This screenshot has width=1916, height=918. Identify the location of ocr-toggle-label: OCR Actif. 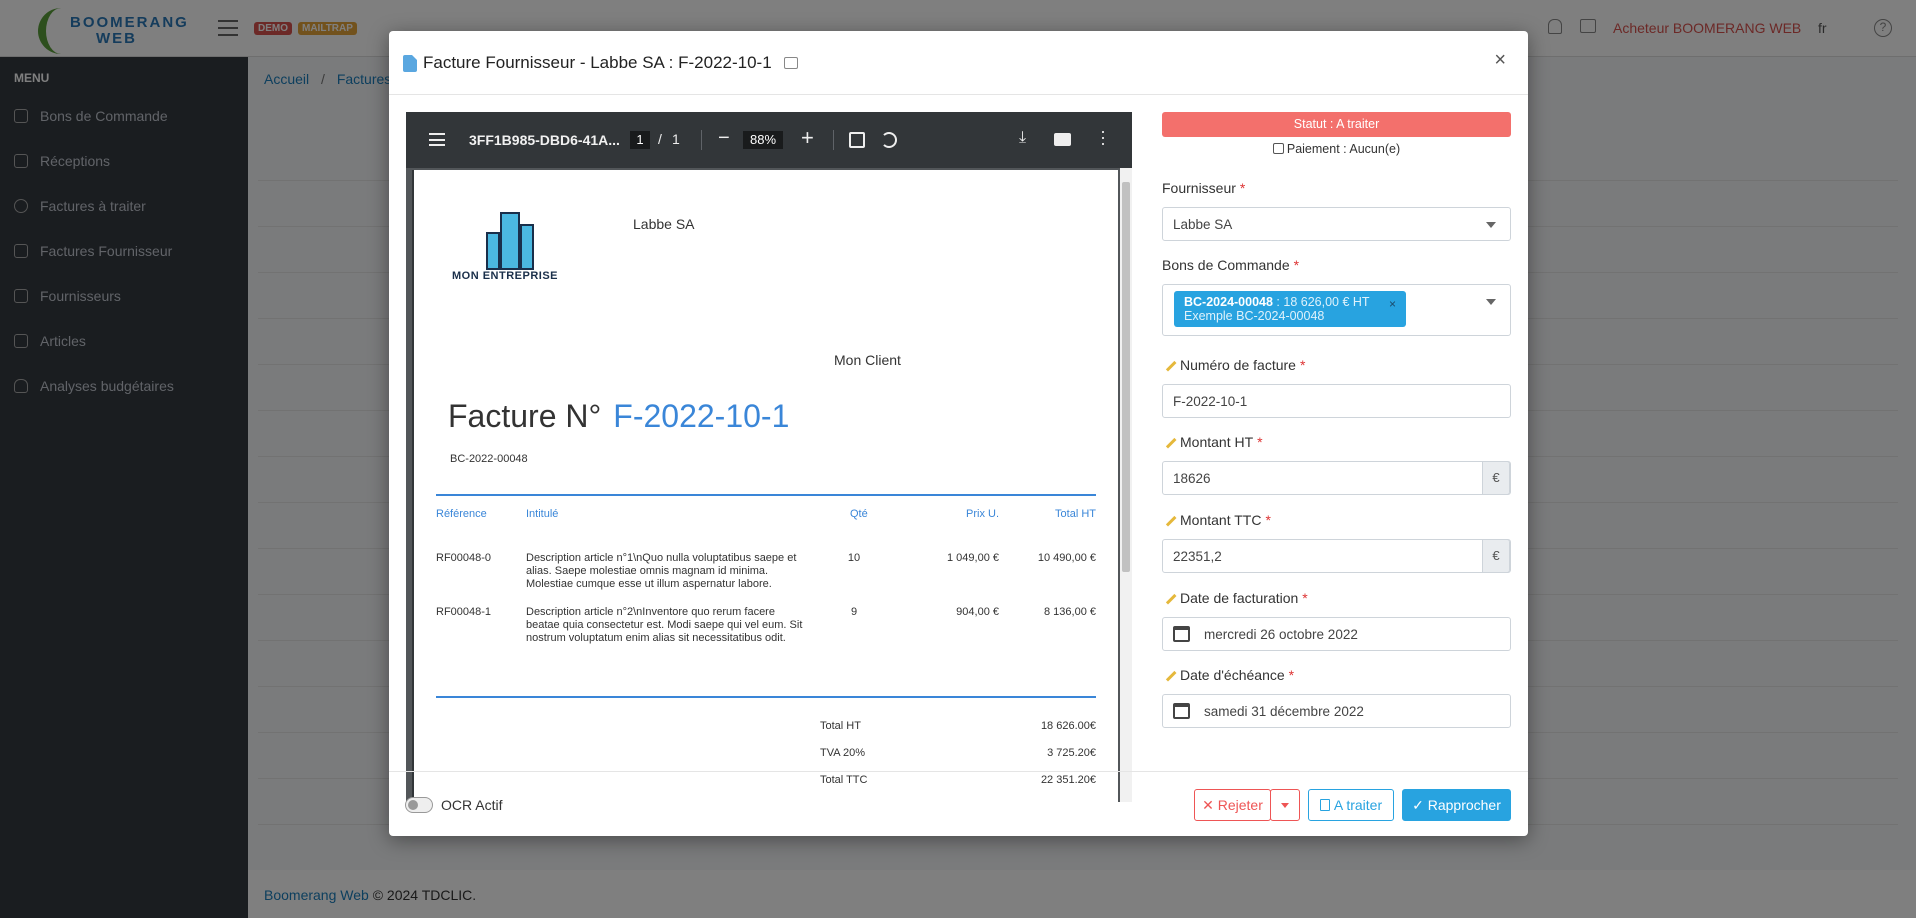
(472, 805).